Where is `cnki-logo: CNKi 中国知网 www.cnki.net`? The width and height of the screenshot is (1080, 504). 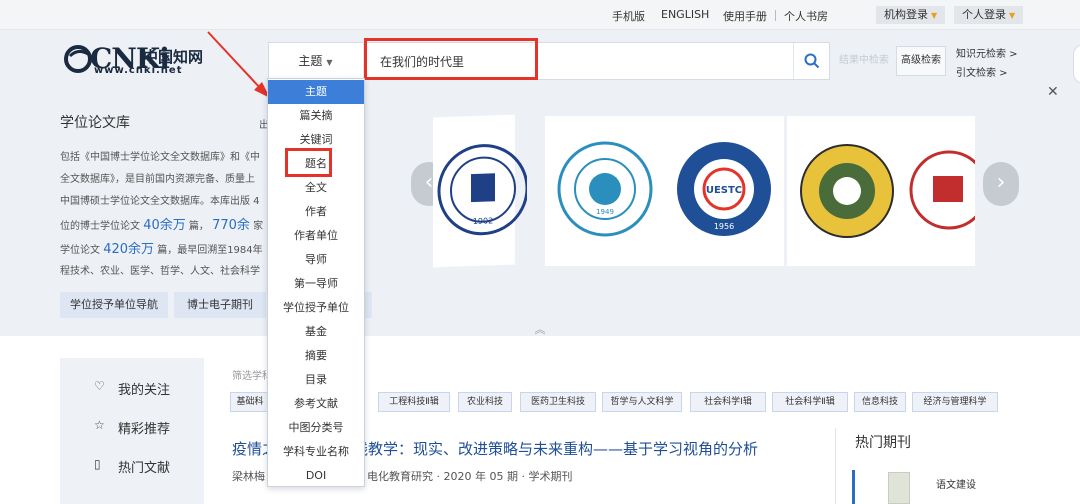 cnki-logo: CNKi 中国知网 www.cnki.net is located at coordinates (136, 61).